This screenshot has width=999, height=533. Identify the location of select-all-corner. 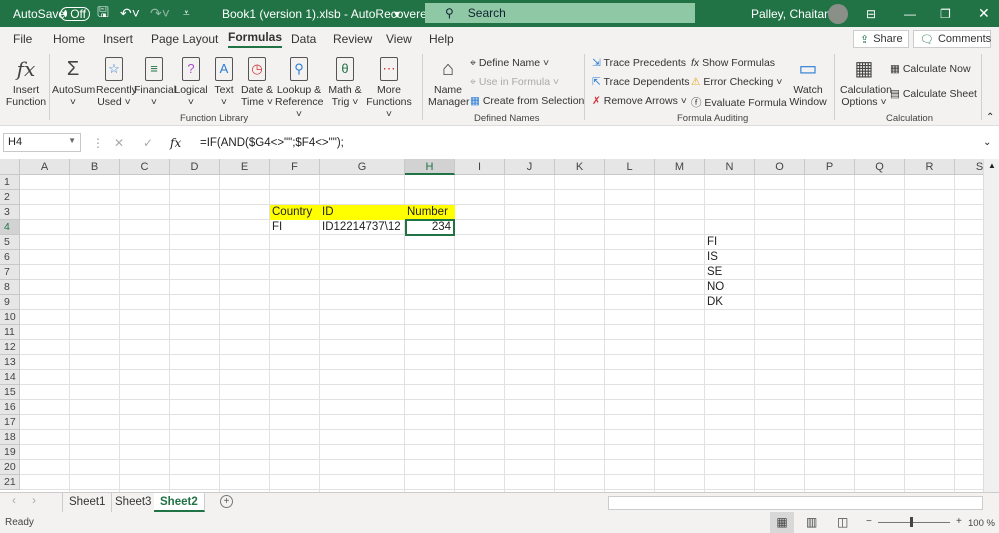
(10, 167).